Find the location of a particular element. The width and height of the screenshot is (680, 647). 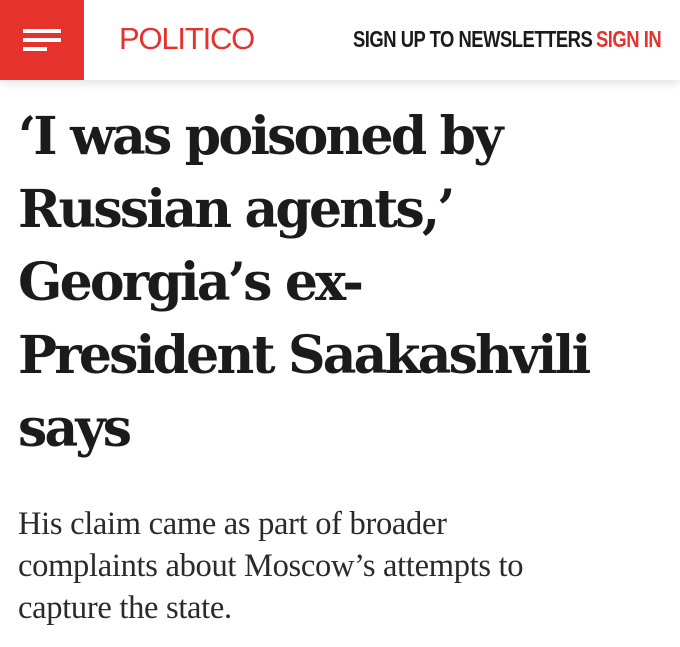

headline-line: President Saakashvili is located at coordinates (304, 355).